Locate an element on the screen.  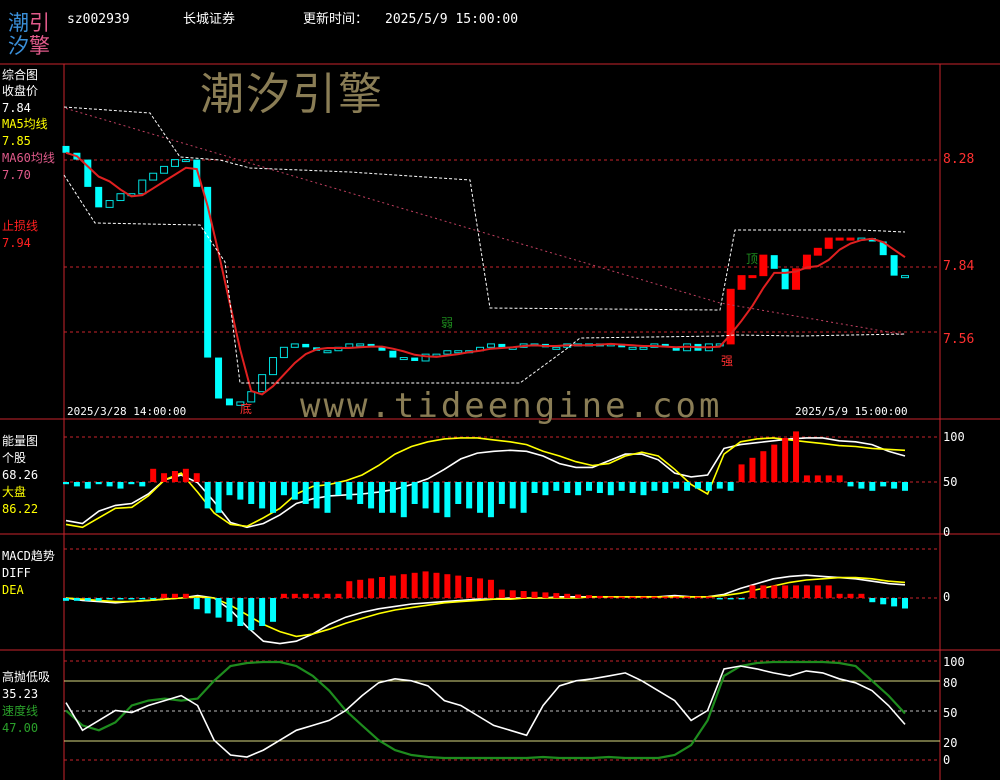
speed-line is located at coordinates (485, 710).